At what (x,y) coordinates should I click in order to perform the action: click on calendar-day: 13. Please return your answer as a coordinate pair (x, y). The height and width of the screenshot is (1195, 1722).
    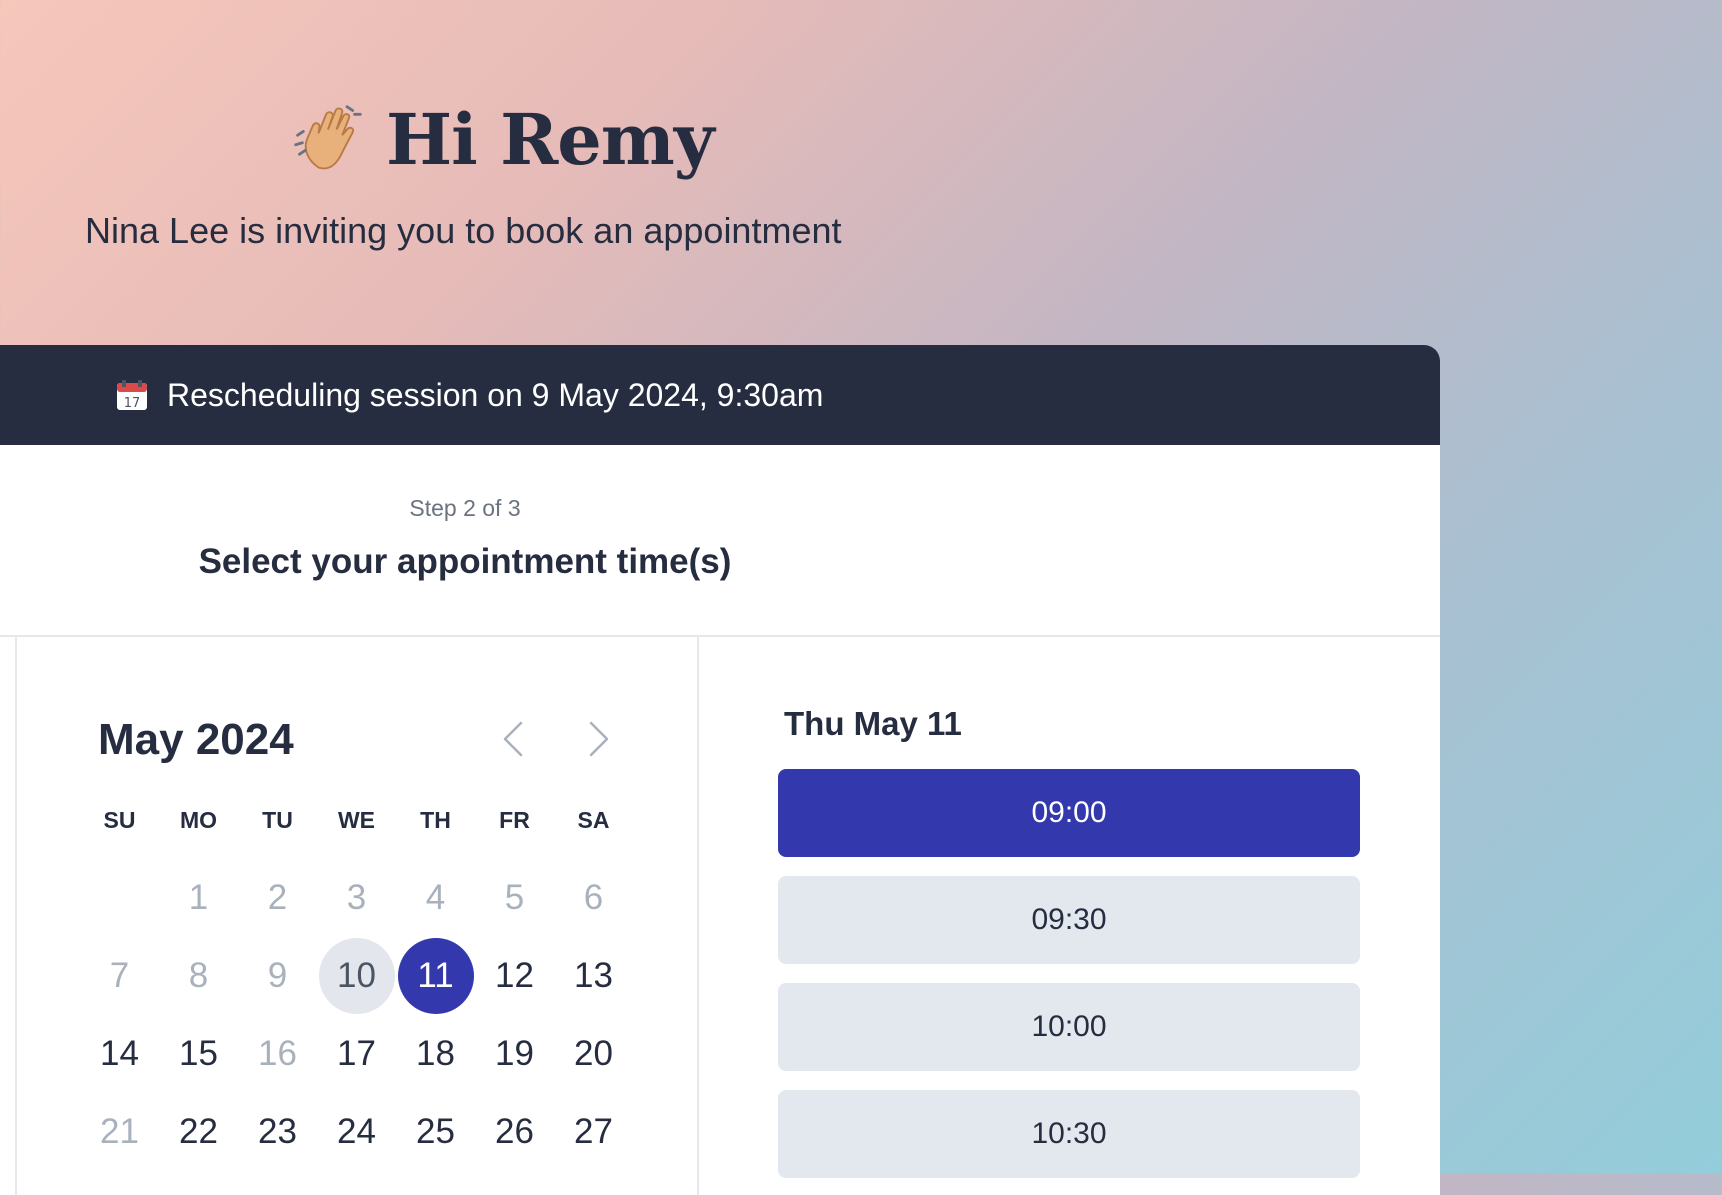
    Looking at the image, I should click on (593, 976).